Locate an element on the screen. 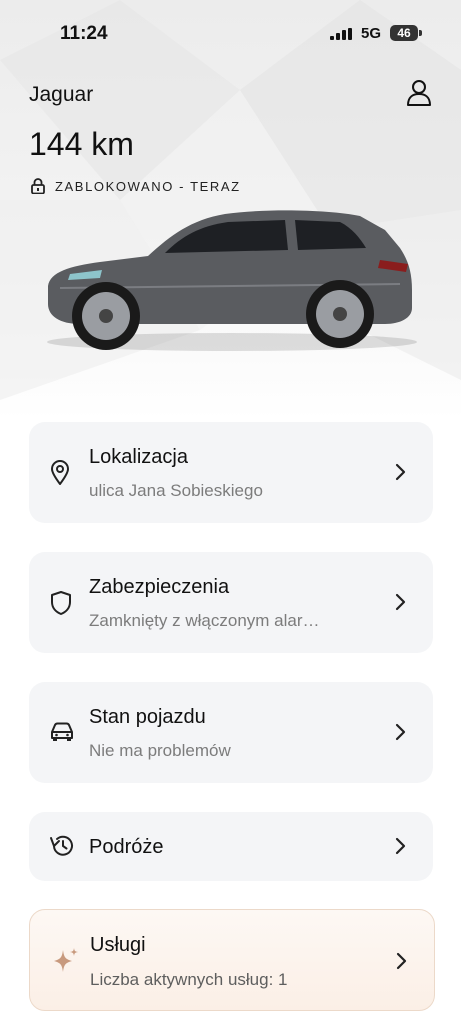  vehicle-status-card: Stan pojazdu Nie ma problemów is located at coordinates (231, 732).